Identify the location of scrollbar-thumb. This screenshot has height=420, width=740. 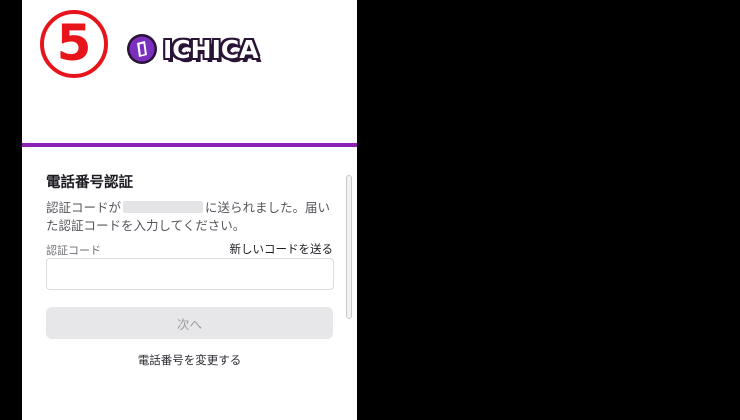
(349, 247).